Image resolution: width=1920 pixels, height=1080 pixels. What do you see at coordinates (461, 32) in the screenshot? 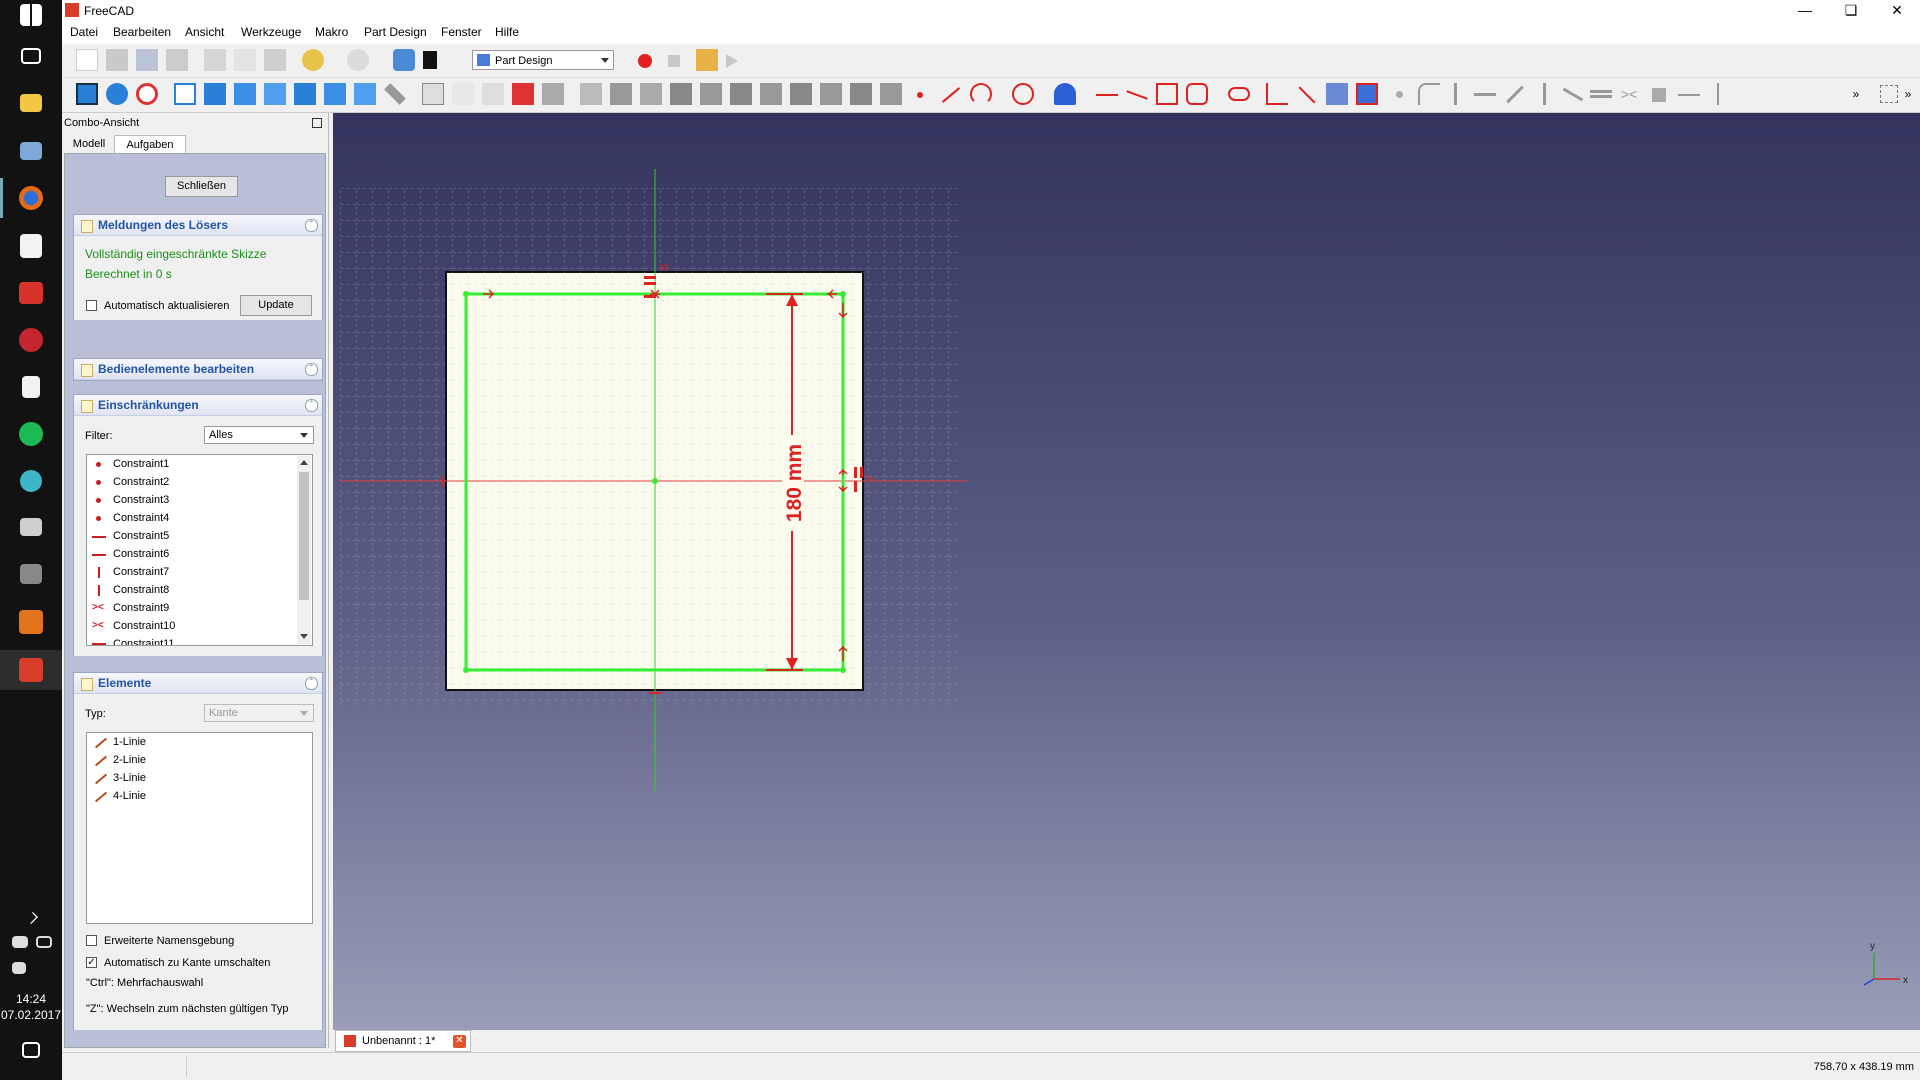
I see `menu-fenster: Fenster` at bounding box center [461, 32].